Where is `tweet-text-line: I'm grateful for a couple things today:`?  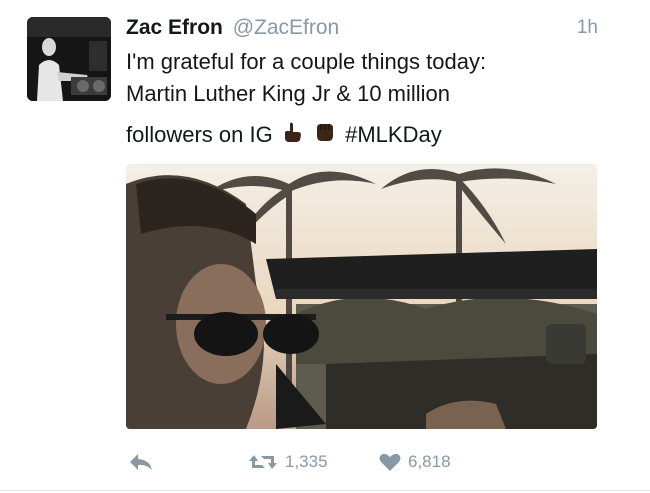 tweet-text-line: I'm grateful for a couple things today: is located at coordinates (306, 61).